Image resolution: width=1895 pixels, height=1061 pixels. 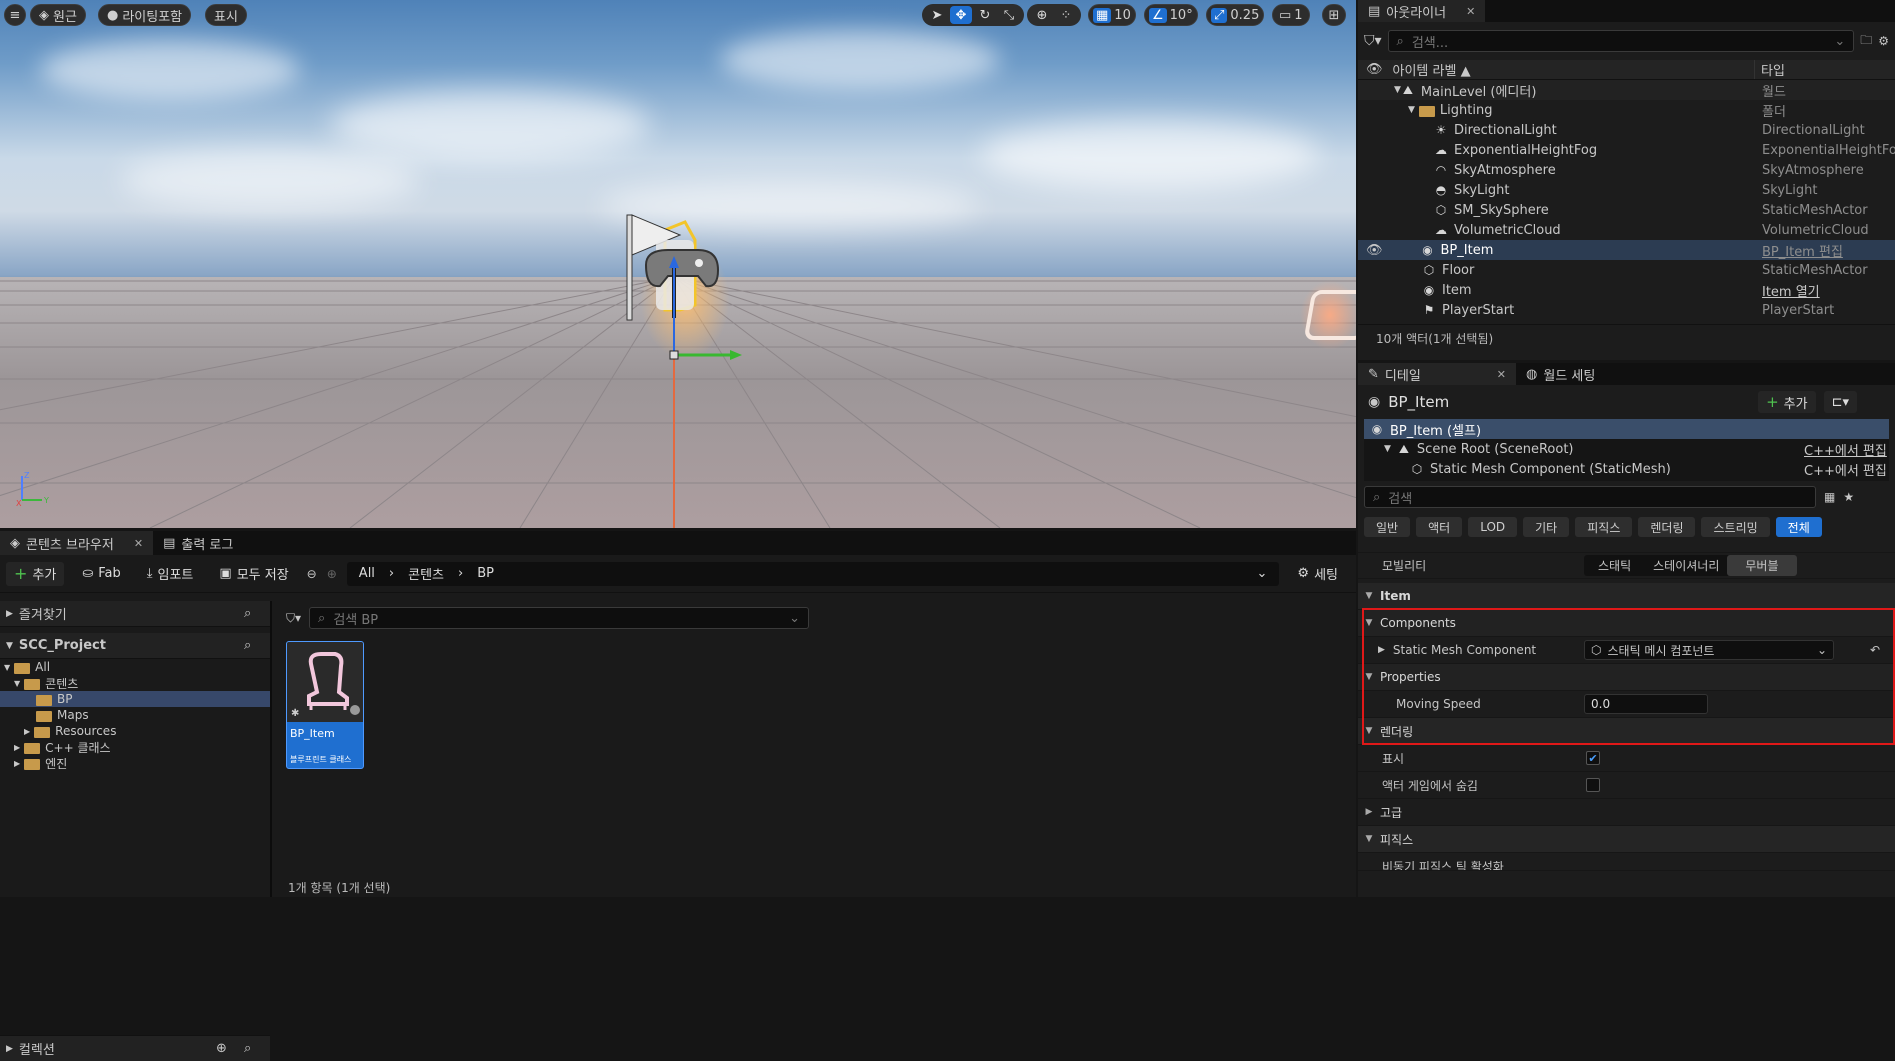 What do you see at coordinates (426, 573) in the screenshot?
I see `breadcrumb-content: 콘텐츠` at bounding box center [426, 573].